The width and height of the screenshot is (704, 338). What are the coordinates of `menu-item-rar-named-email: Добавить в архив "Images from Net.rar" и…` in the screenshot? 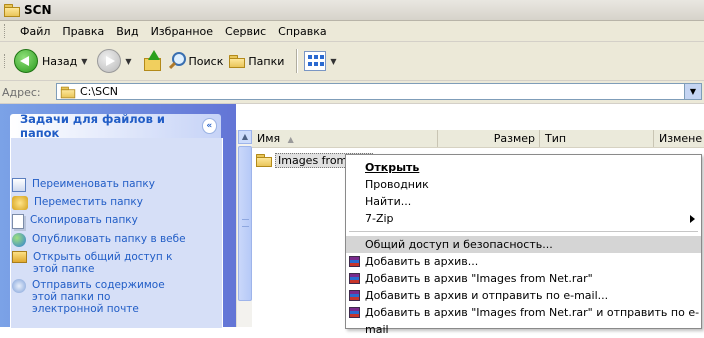 It's located at (523, 320).